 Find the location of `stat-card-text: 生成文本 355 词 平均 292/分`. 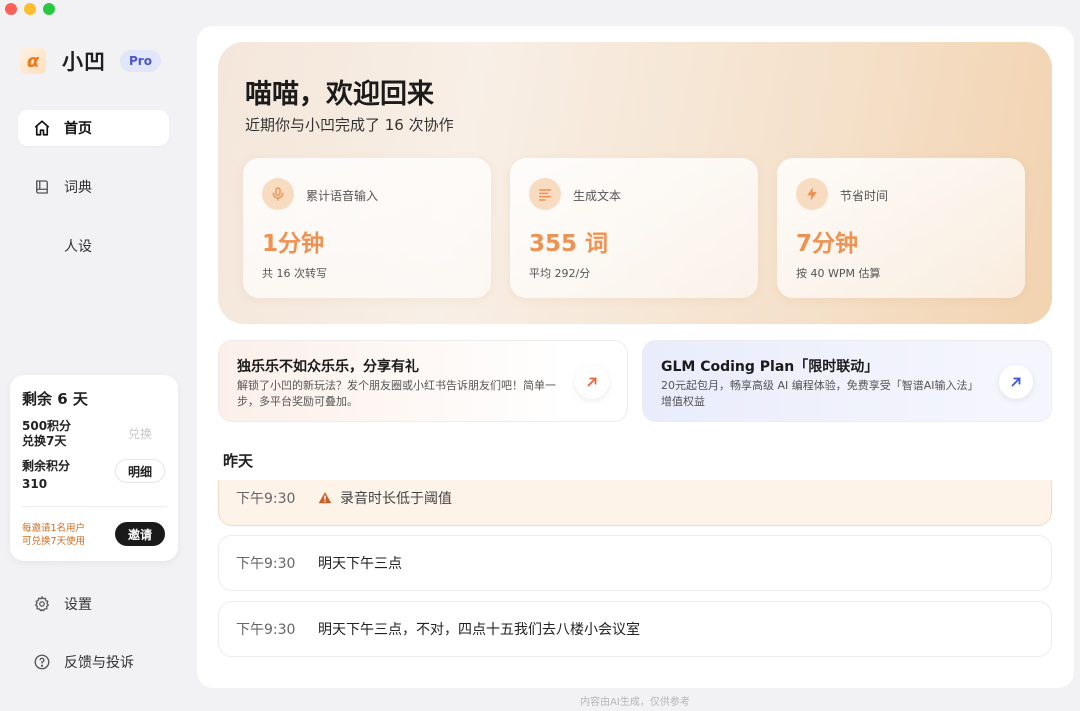

stat-card-text: 生成文本 355 词 平均 292/分 is located at coordinates (634, 228).